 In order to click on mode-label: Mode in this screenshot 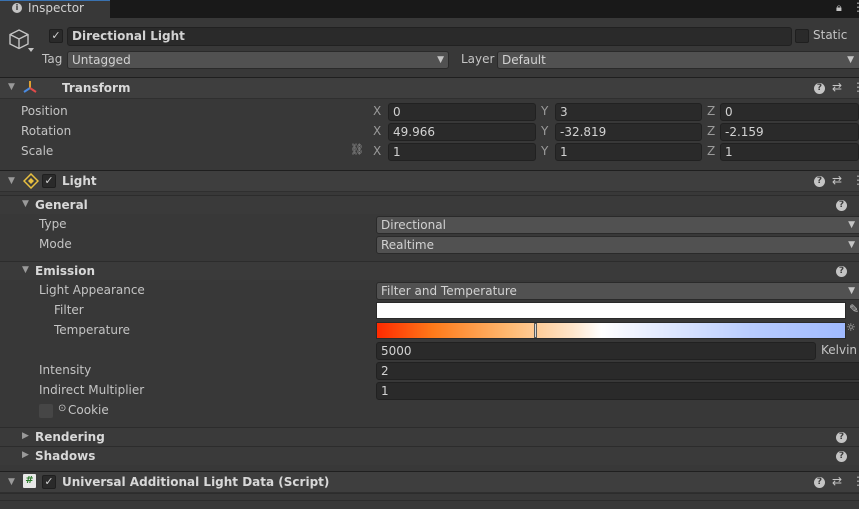, I will do `click(55, 244)`.